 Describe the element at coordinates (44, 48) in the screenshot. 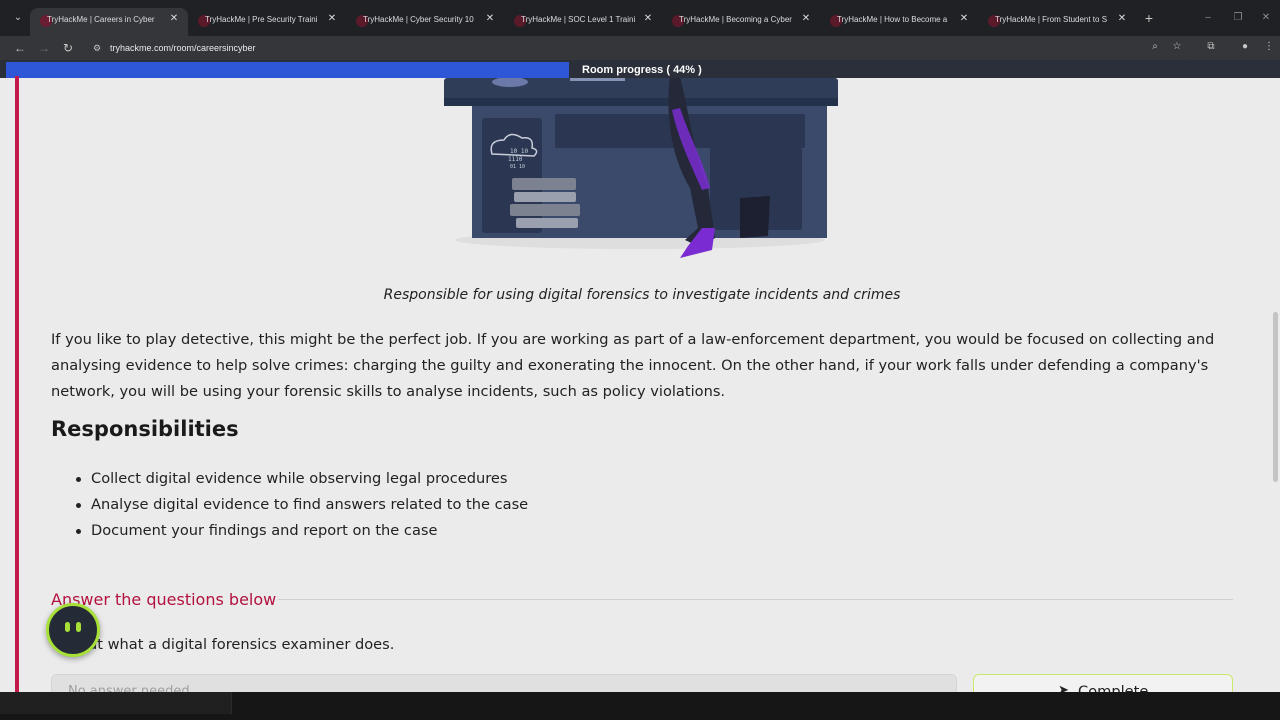

I see `forward-arrow-icon: →` at that location.